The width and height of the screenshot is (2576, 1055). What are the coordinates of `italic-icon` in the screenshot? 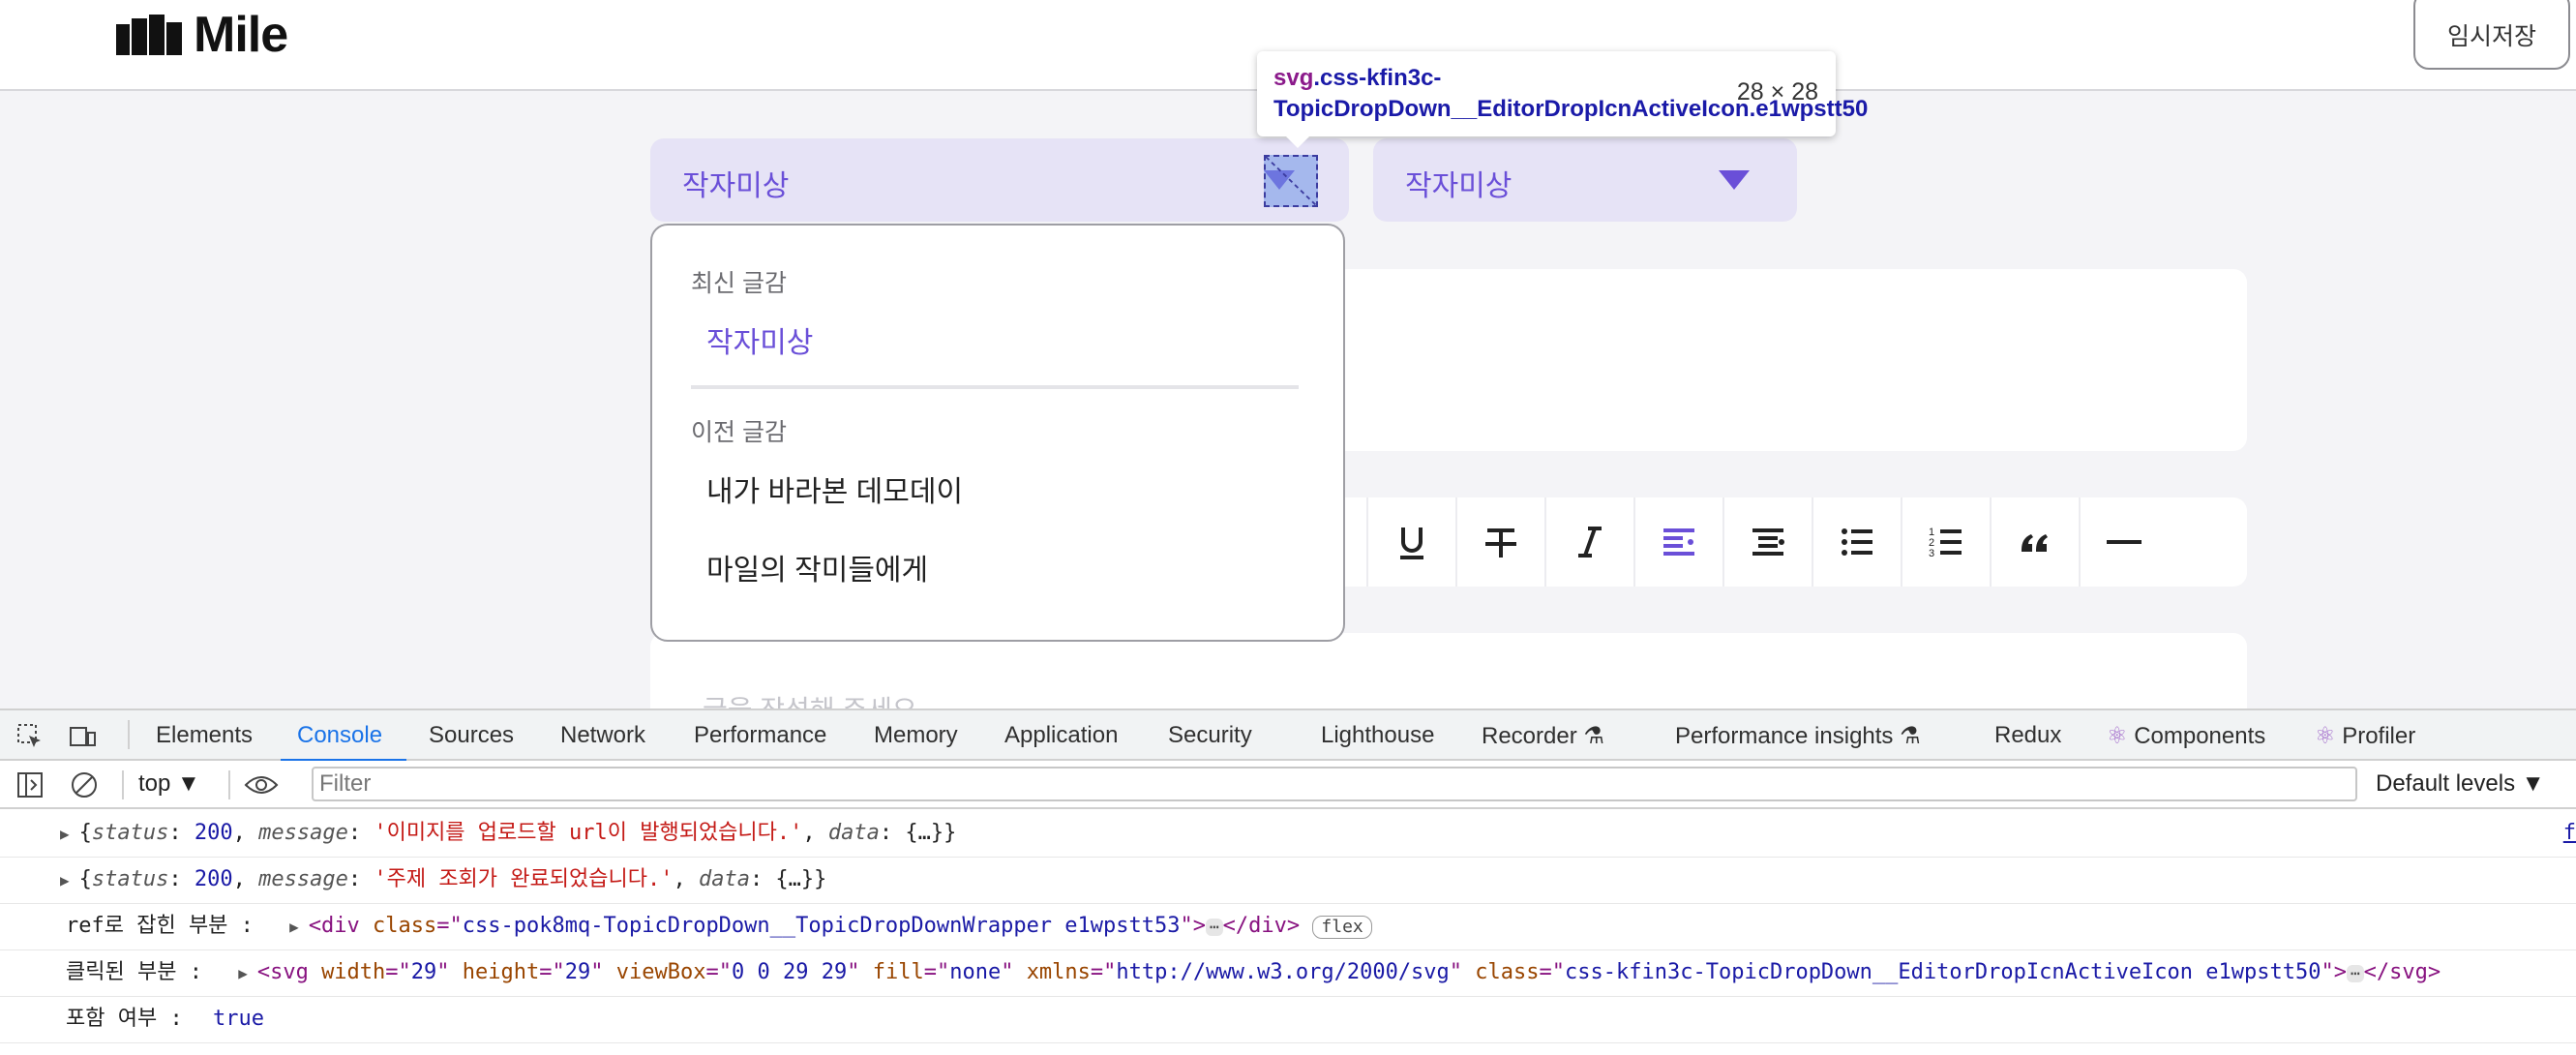 It's located at (1590, 542).